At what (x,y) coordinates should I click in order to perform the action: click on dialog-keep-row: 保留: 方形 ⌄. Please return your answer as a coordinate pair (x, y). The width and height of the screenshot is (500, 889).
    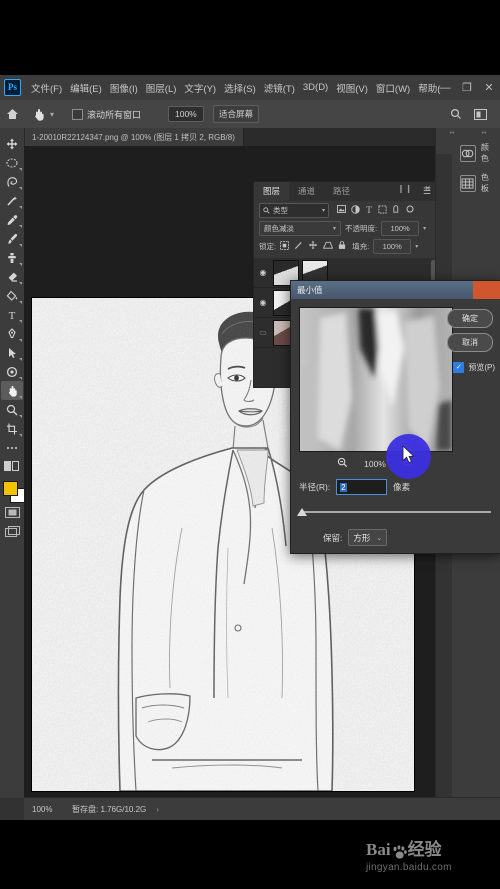
    Looking at the image, I should click on (355, 537).